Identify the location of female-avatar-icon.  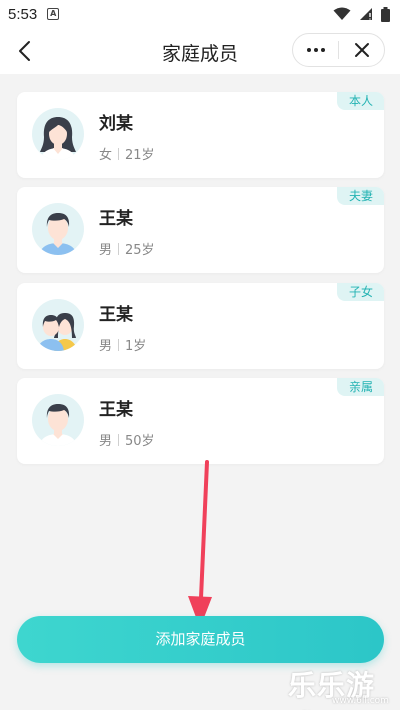
(58, 134).